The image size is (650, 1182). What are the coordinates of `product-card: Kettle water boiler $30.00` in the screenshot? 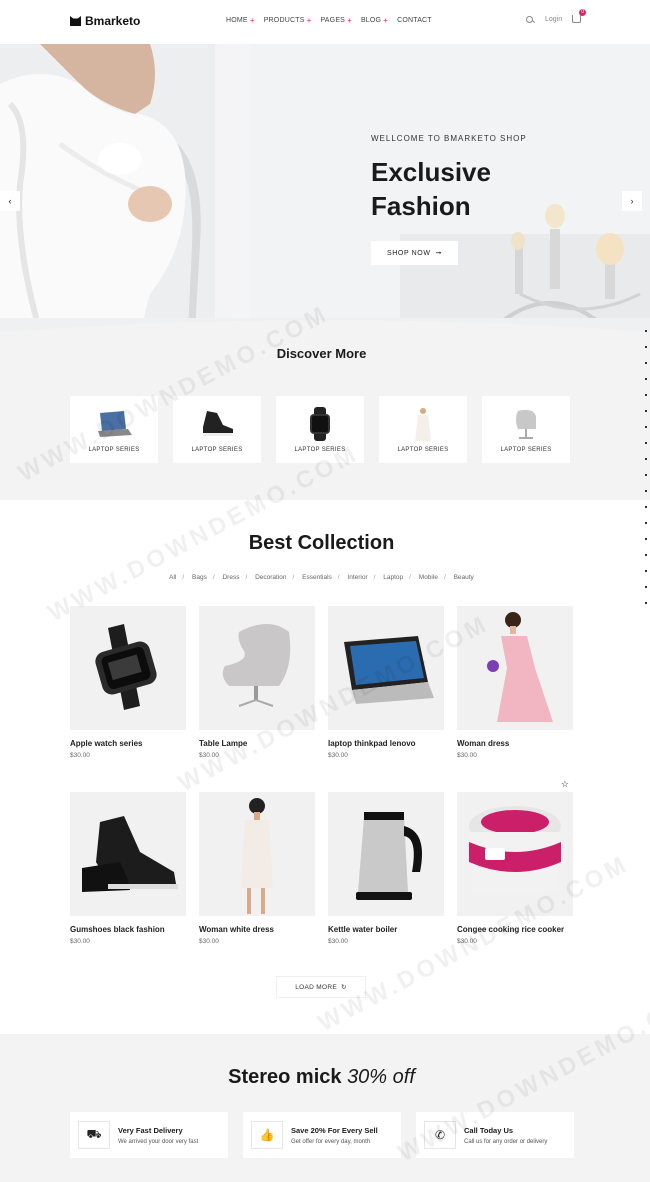 It's located at (386, 868).